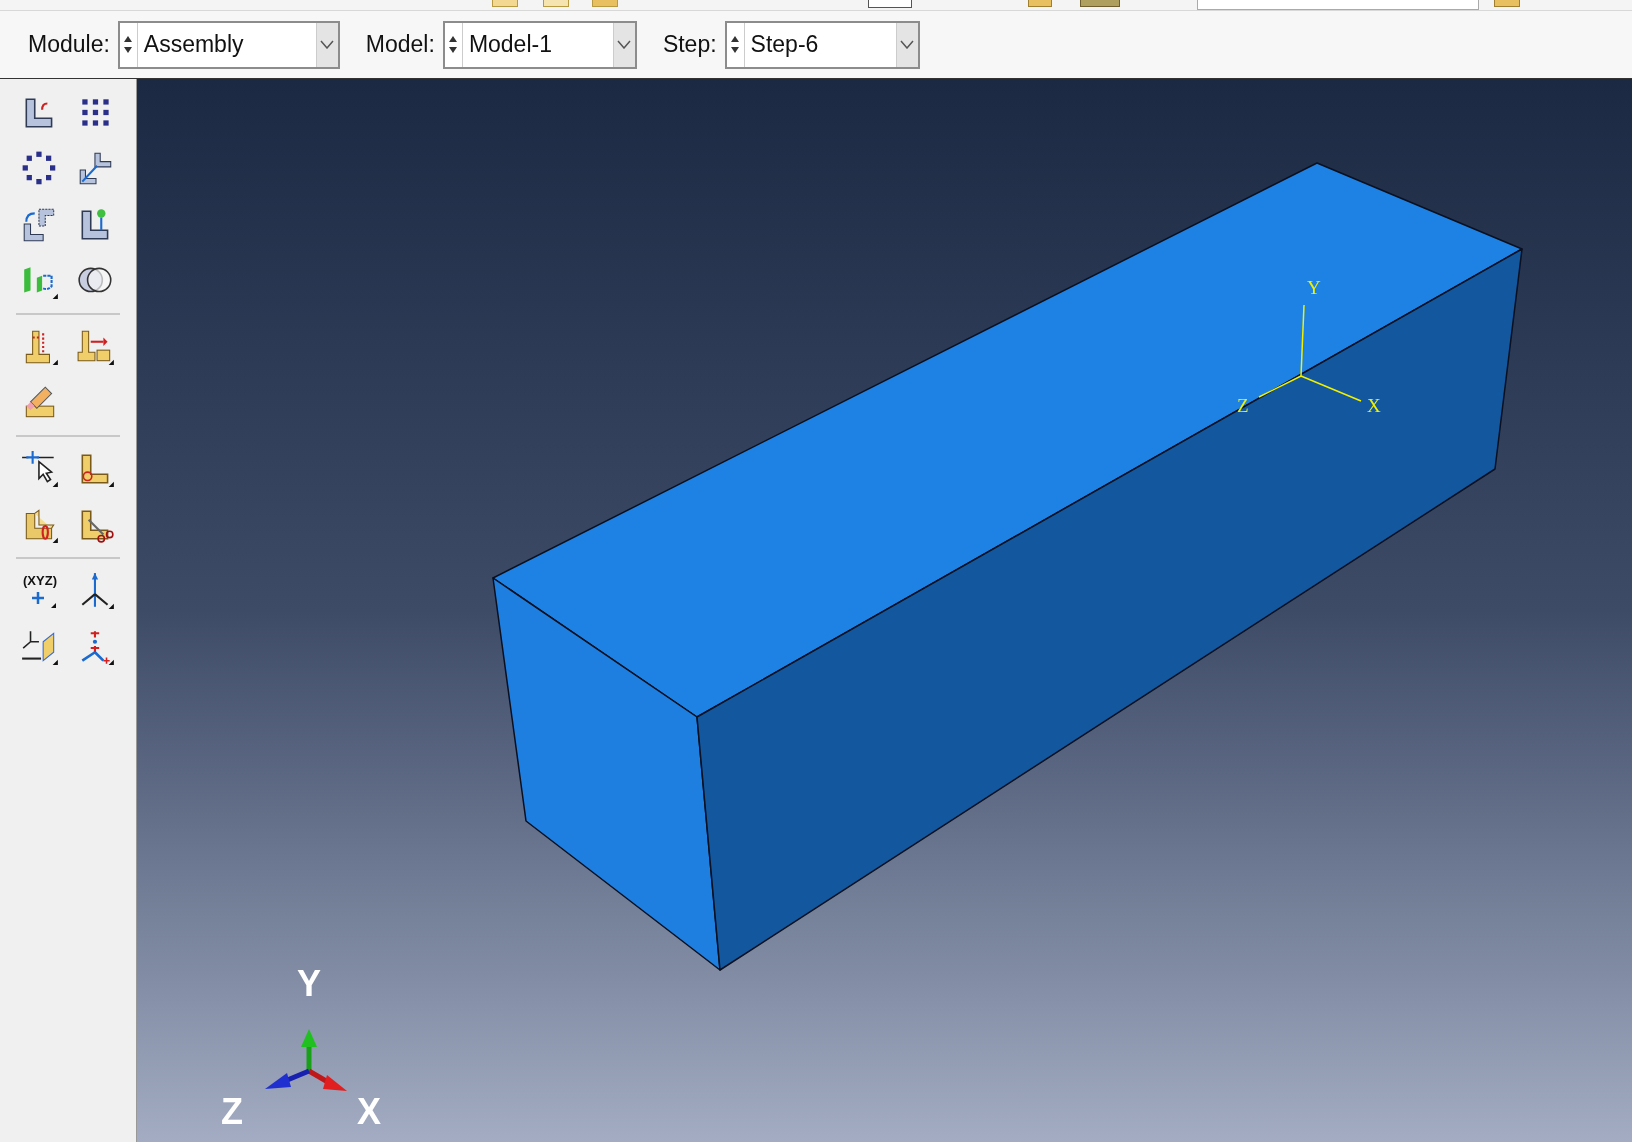 Image resolution: width=1632 pixels, height=1142 pixels. What do you see at coordinates (400, 45) in the screenshot?
I see `combo-label: Model:` at bounding box center [400, 45].